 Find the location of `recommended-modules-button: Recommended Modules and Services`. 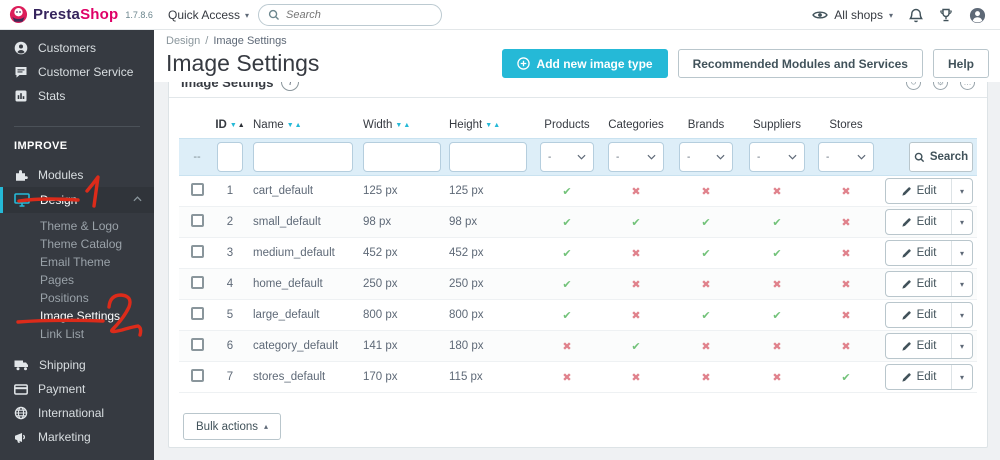

recommended-modules-button: Recommended Modules and Services is located at coordinates (800, 63).